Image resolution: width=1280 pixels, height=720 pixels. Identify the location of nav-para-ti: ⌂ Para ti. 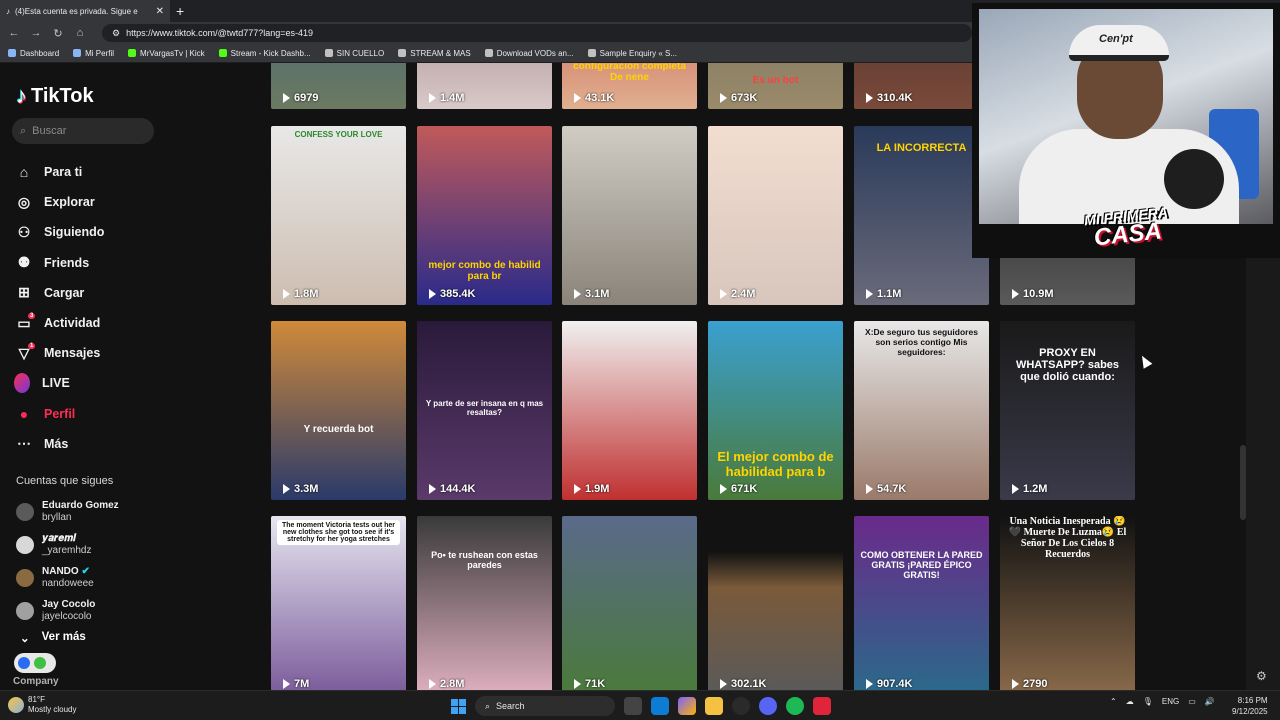
(121, 172).